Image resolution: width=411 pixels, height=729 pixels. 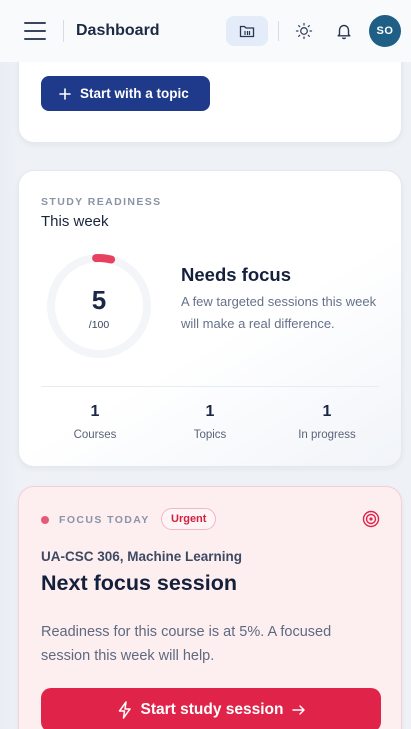 I want to click on bell-icon, so click(x=344, y=32).